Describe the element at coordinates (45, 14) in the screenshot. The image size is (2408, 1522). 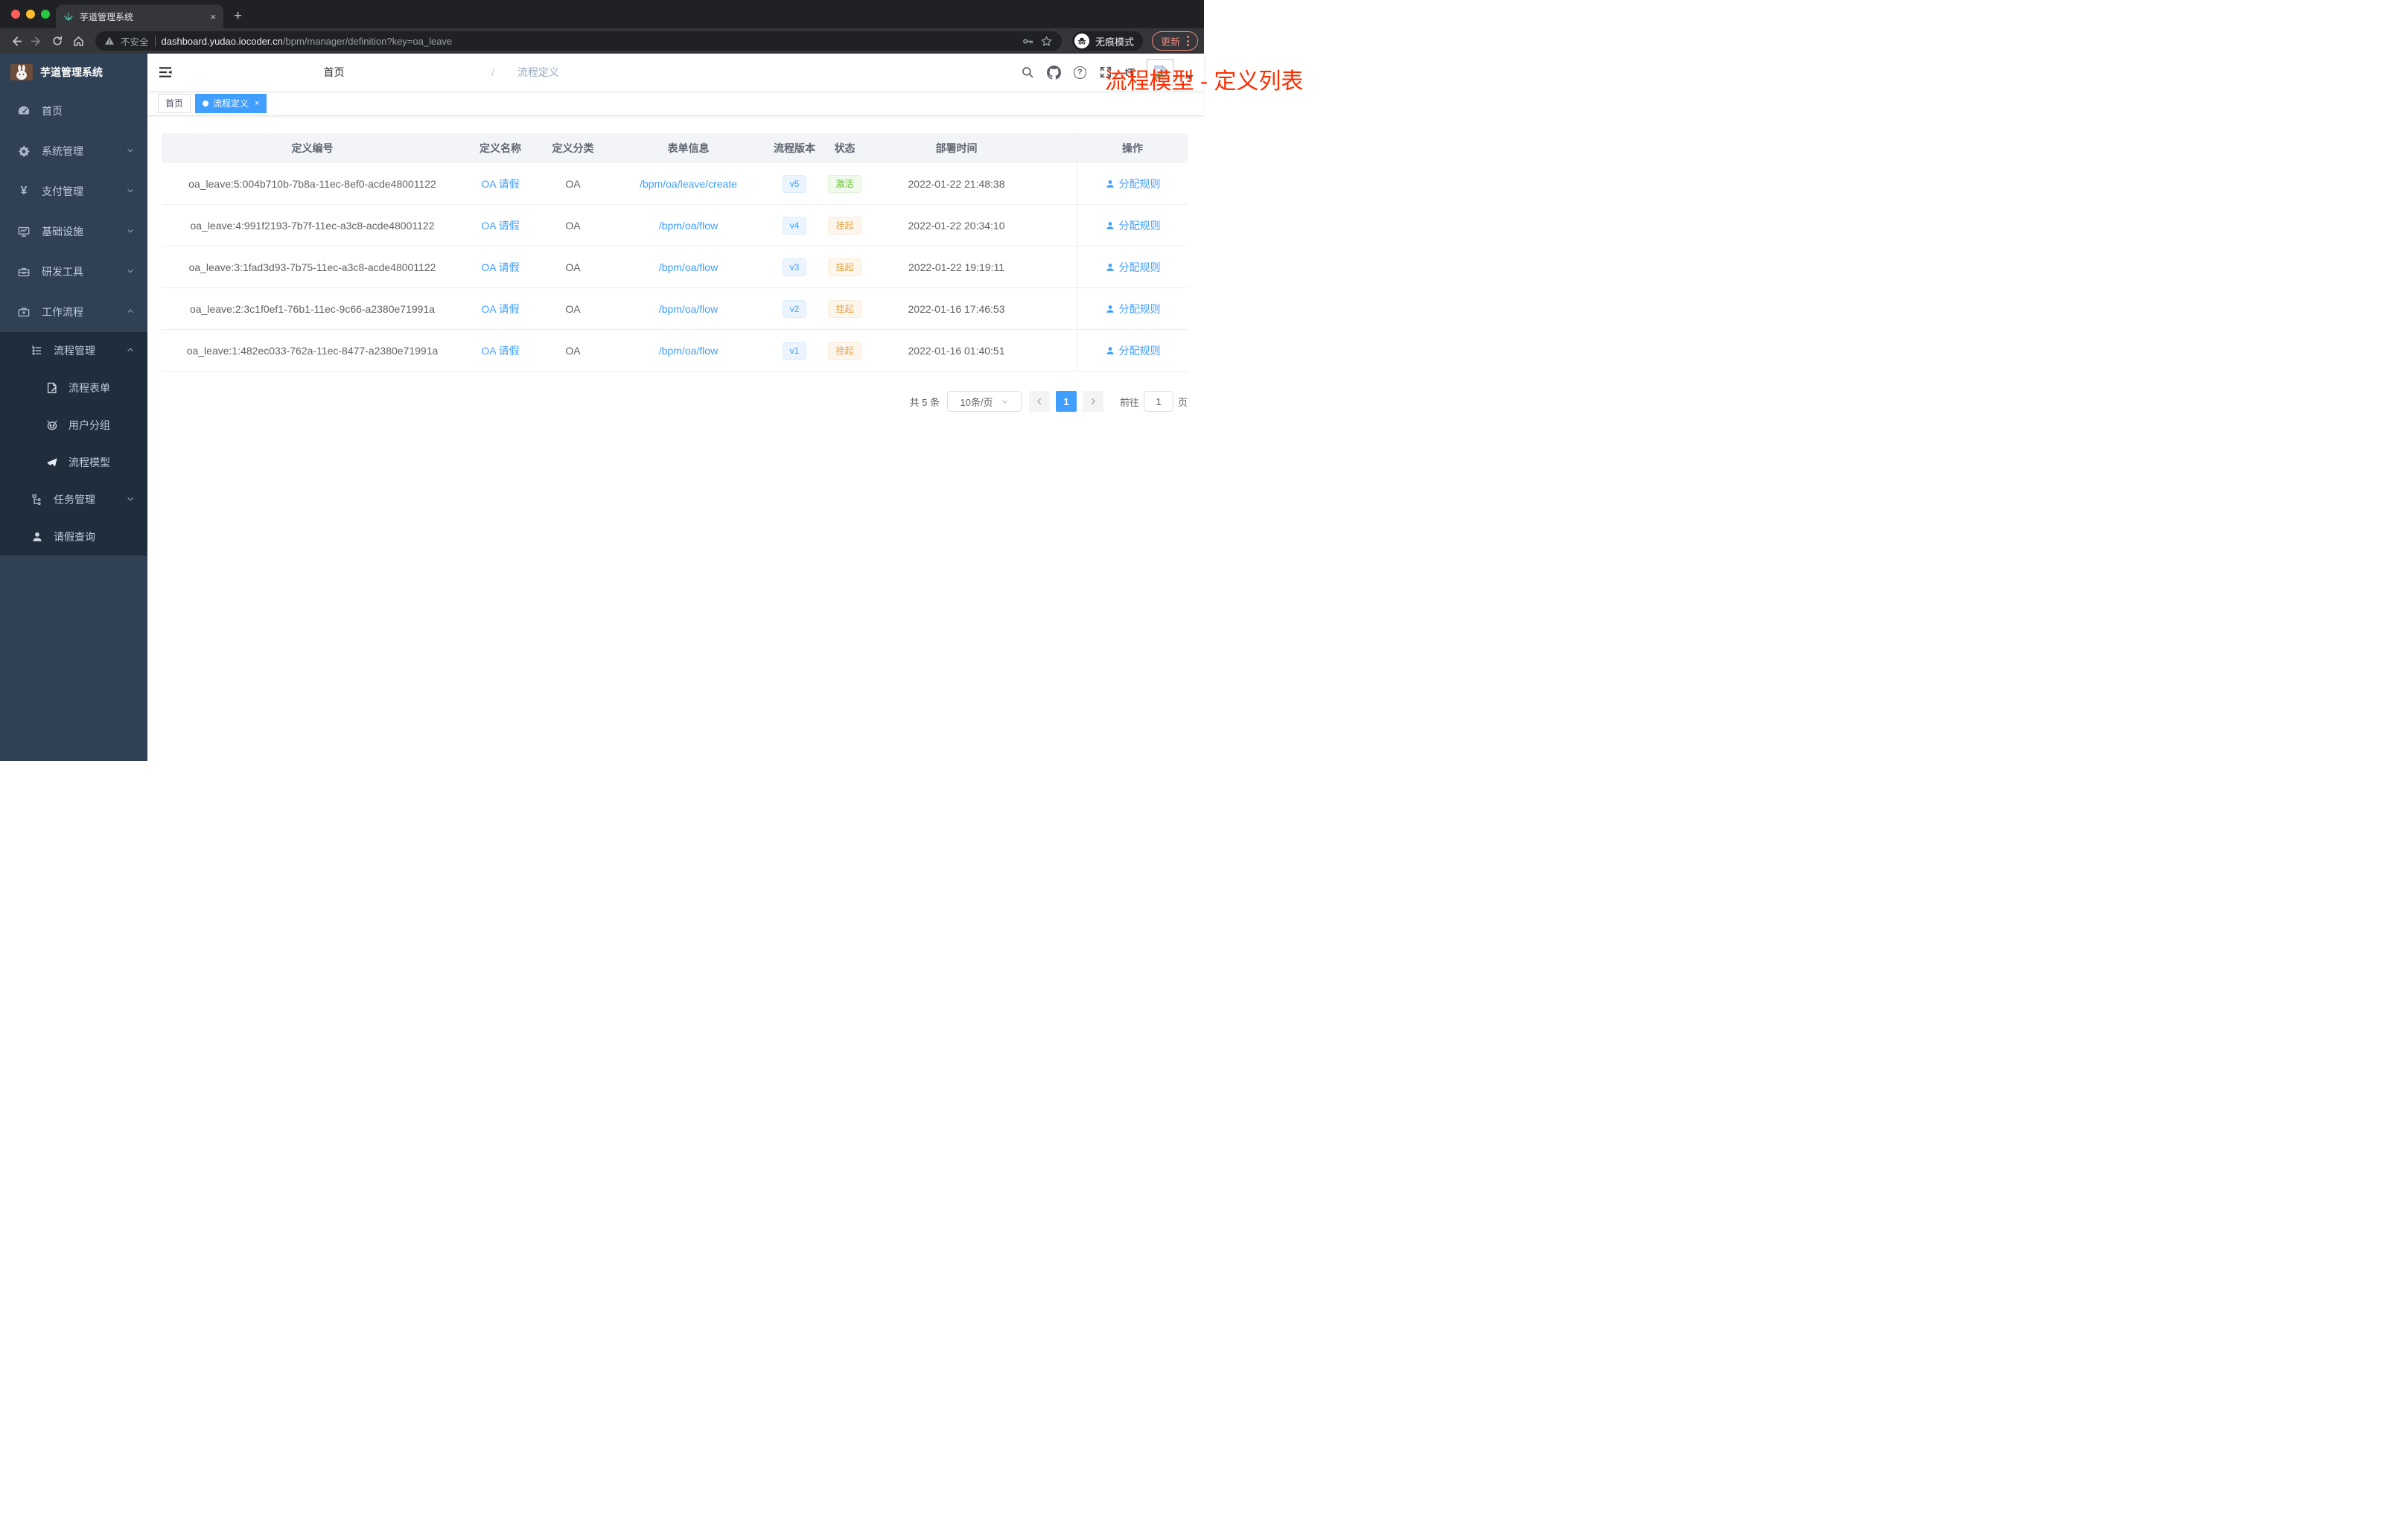
I see `maximize-window-button` at that location.